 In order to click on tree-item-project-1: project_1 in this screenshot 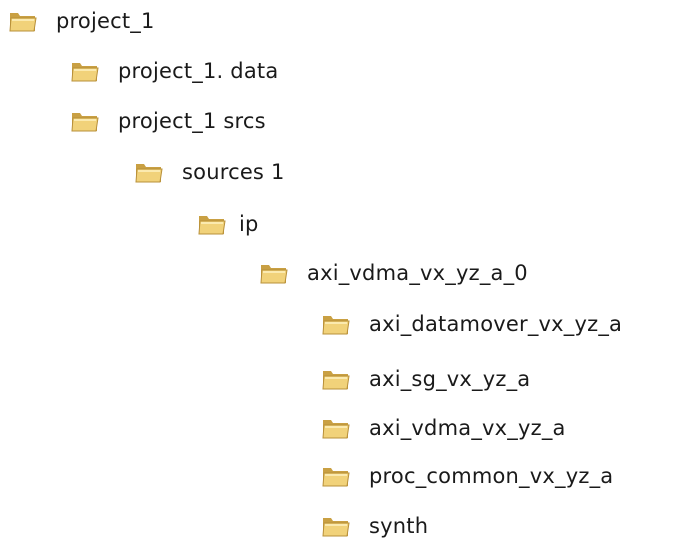, I will do `click(81, 21)`.